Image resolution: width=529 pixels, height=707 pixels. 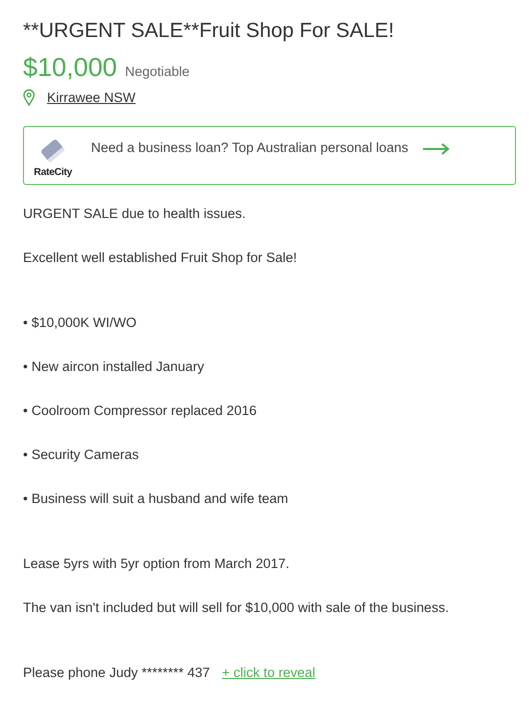 I want to click on location-link: Kirrawee NSW, so click(x=91, y=97).